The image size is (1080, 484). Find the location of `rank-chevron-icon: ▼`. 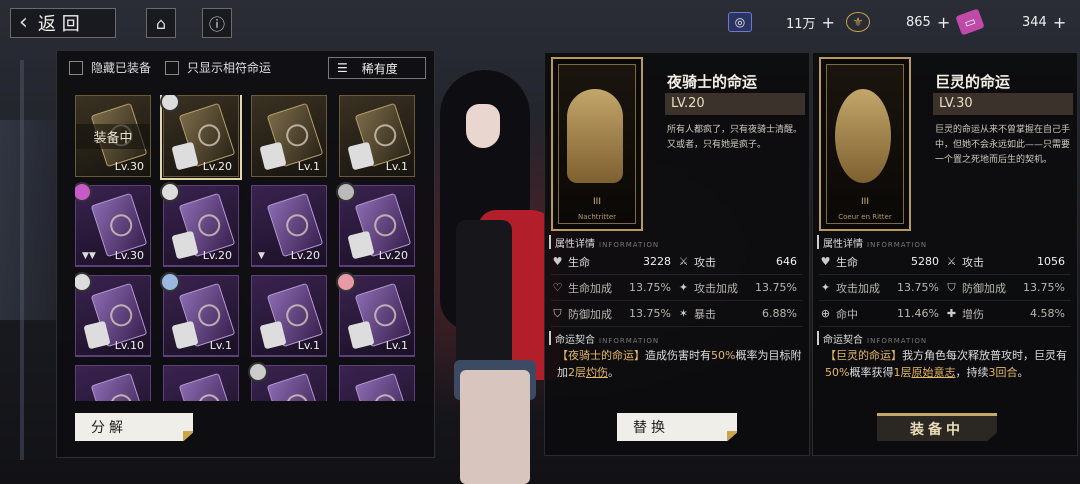

rank-chevron-icon: ▼ is located at coordinates (261, 256).